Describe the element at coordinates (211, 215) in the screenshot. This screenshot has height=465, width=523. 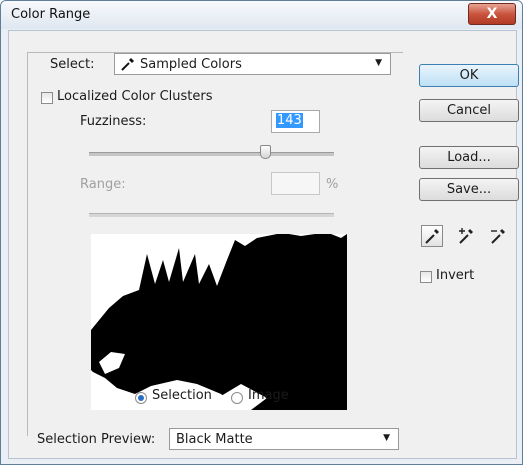
I see `range-slider-track` at that location.